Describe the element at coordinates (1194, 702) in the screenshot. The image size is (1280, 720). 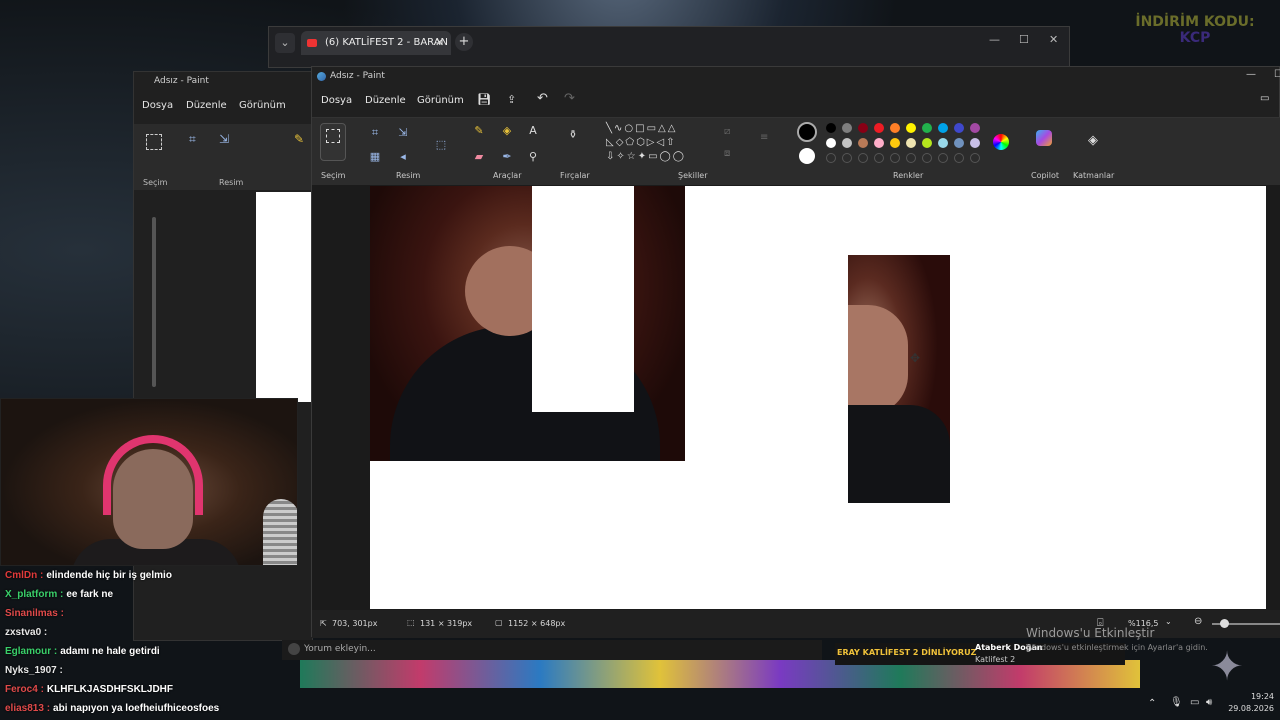
I see `network-icon: ▭` at that location.